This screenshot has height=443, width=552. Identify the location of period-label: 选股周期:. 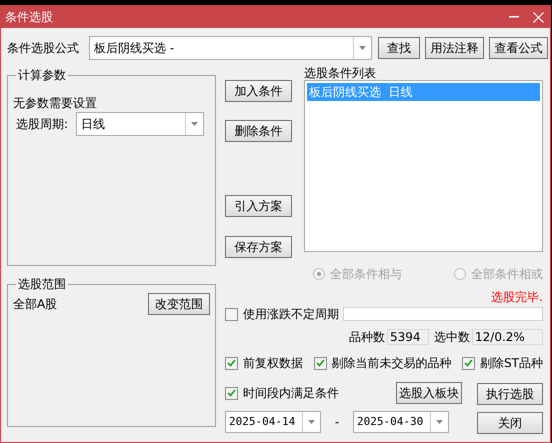
(42, 124).